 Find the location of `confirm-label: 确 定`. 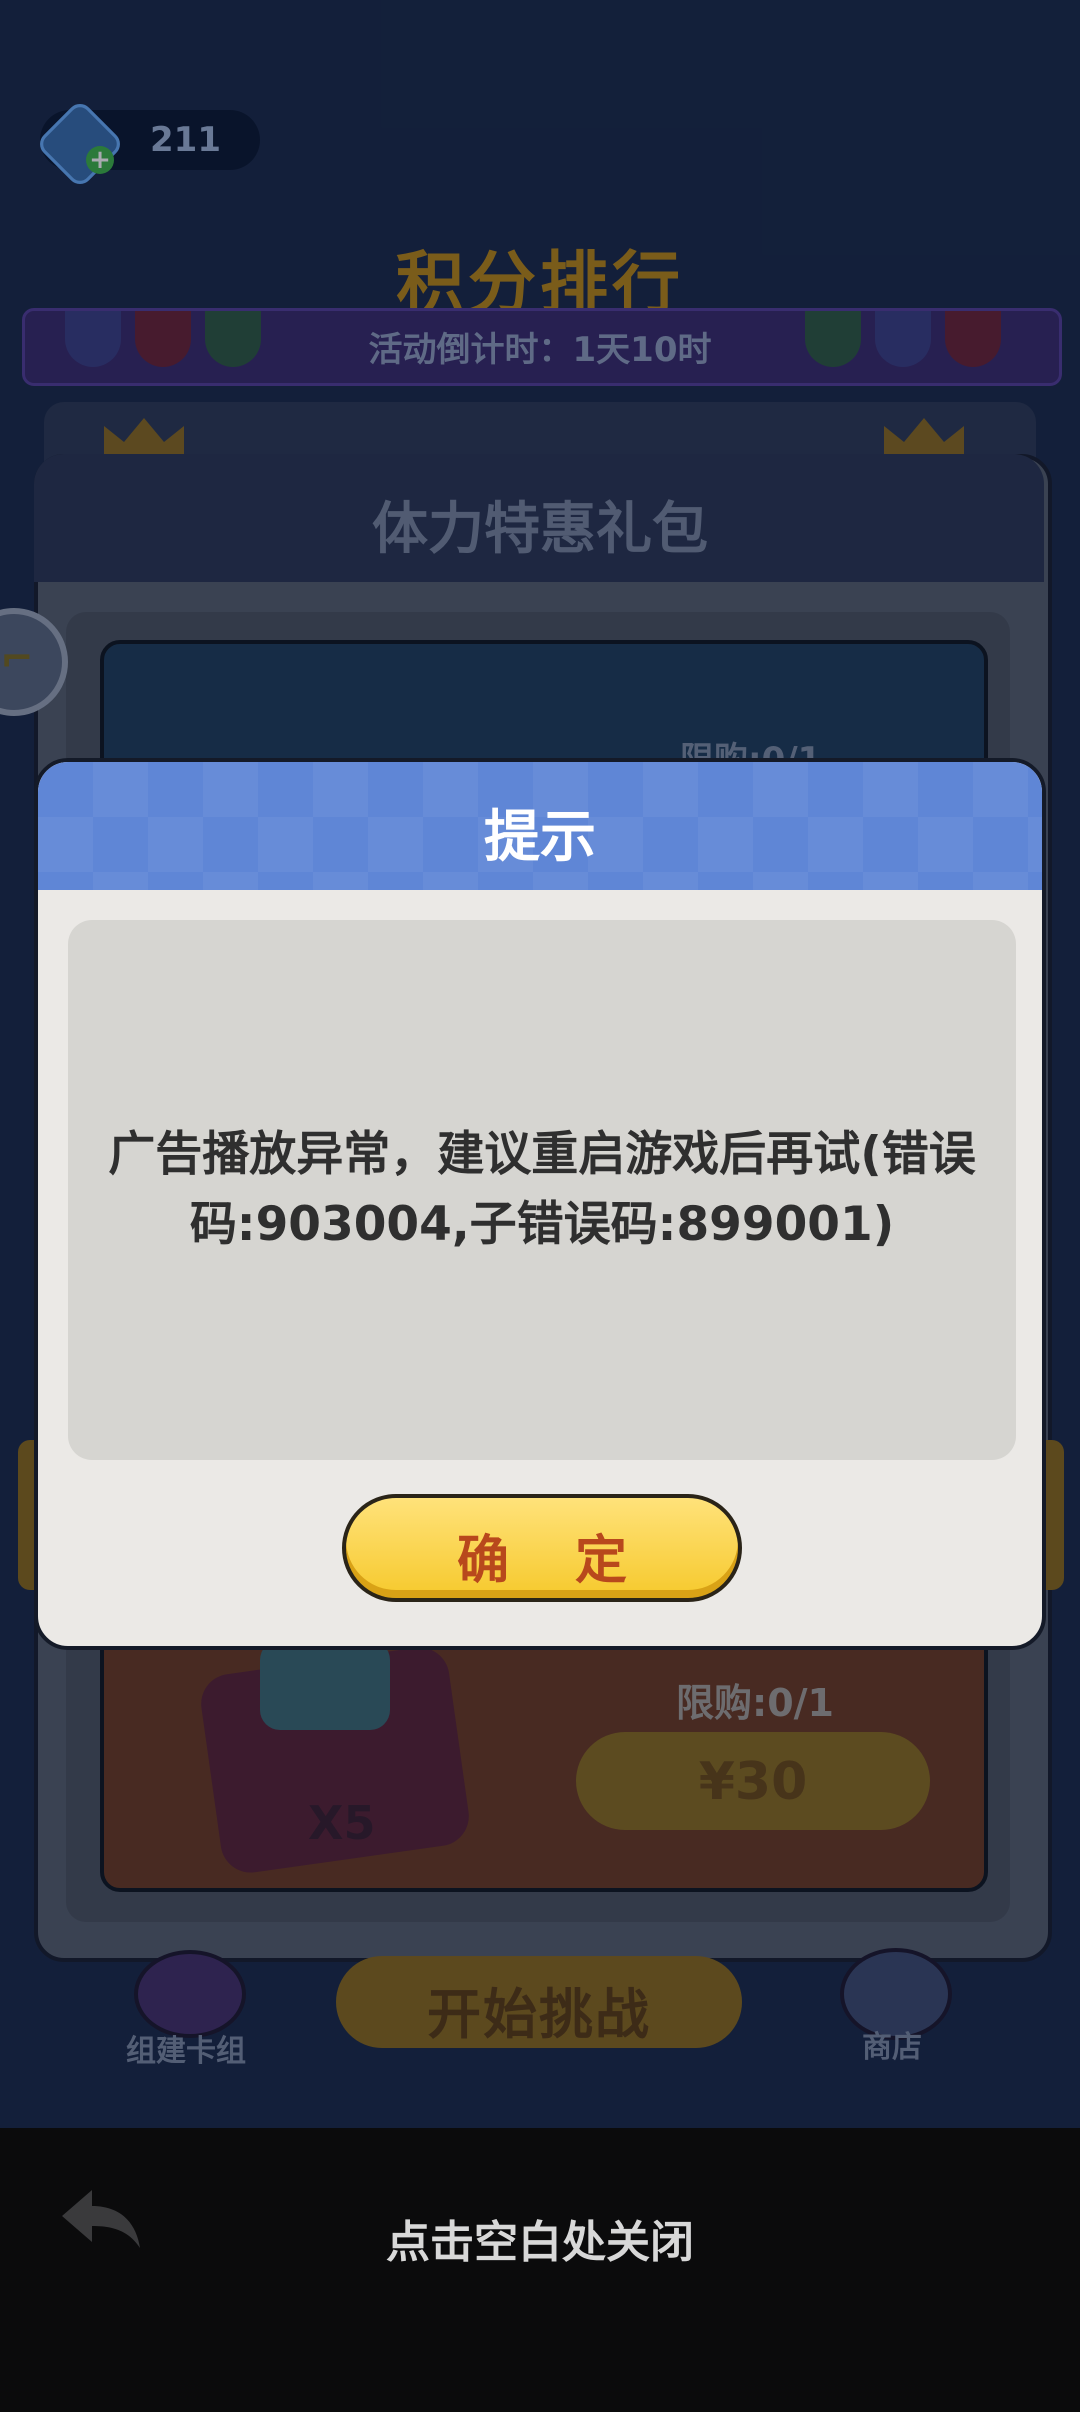

confirm-label: 确 定 is located at coordinates (554, 1561).